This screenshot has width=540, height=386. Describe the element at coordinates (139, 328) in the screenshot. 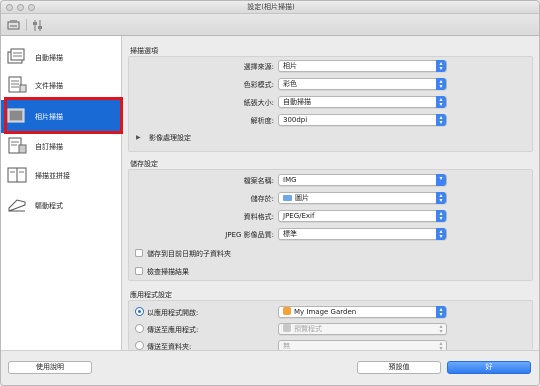

I see `send-to-app-radio` at that location.